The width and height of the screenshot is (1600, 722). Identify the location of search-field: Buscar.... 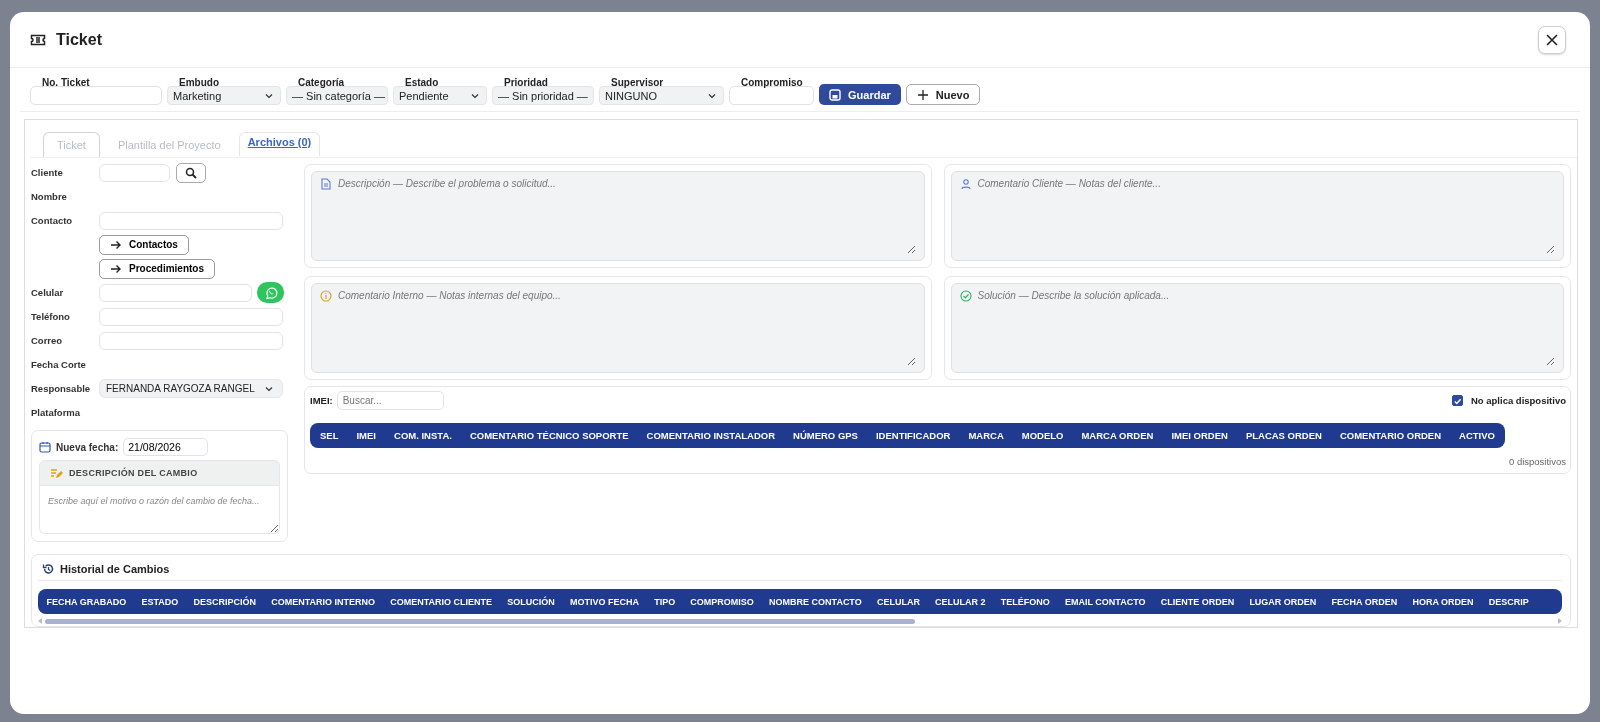
(390, 401).